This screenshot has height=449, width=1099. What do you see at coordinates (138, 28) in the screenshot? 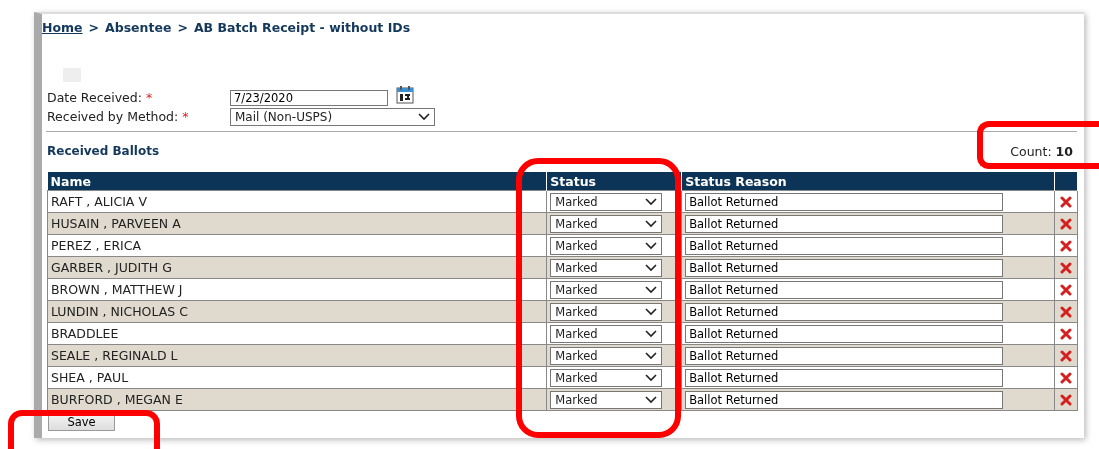
I see `breadcrumb-item: Absentee` at bounding box center [138, 28].